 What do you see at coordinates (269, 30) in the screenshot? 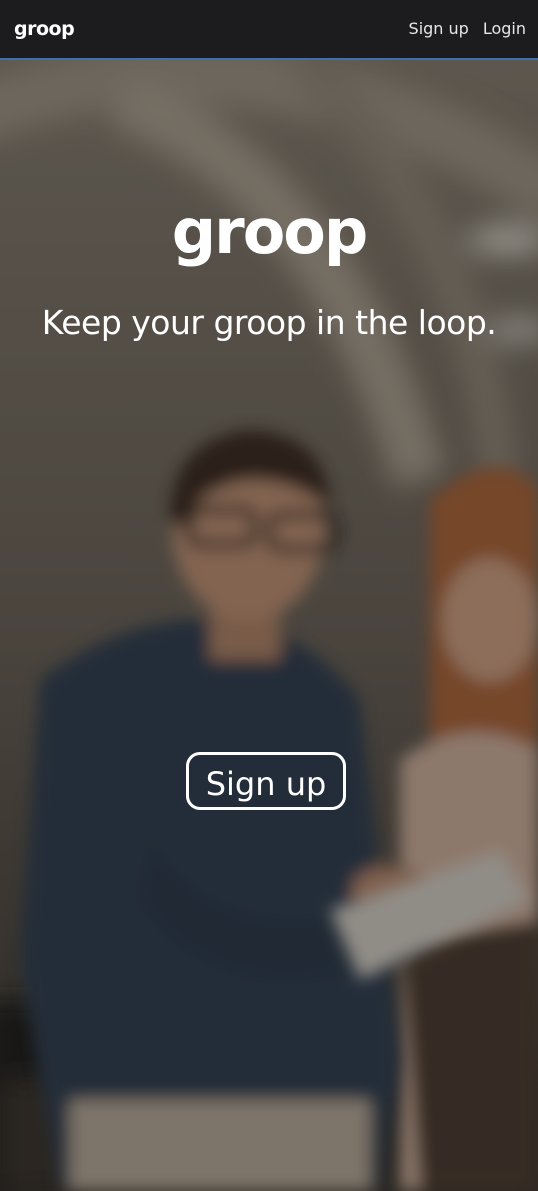
I see `top-navbar: groop Sign up Login` at bounding box center [269, 30].